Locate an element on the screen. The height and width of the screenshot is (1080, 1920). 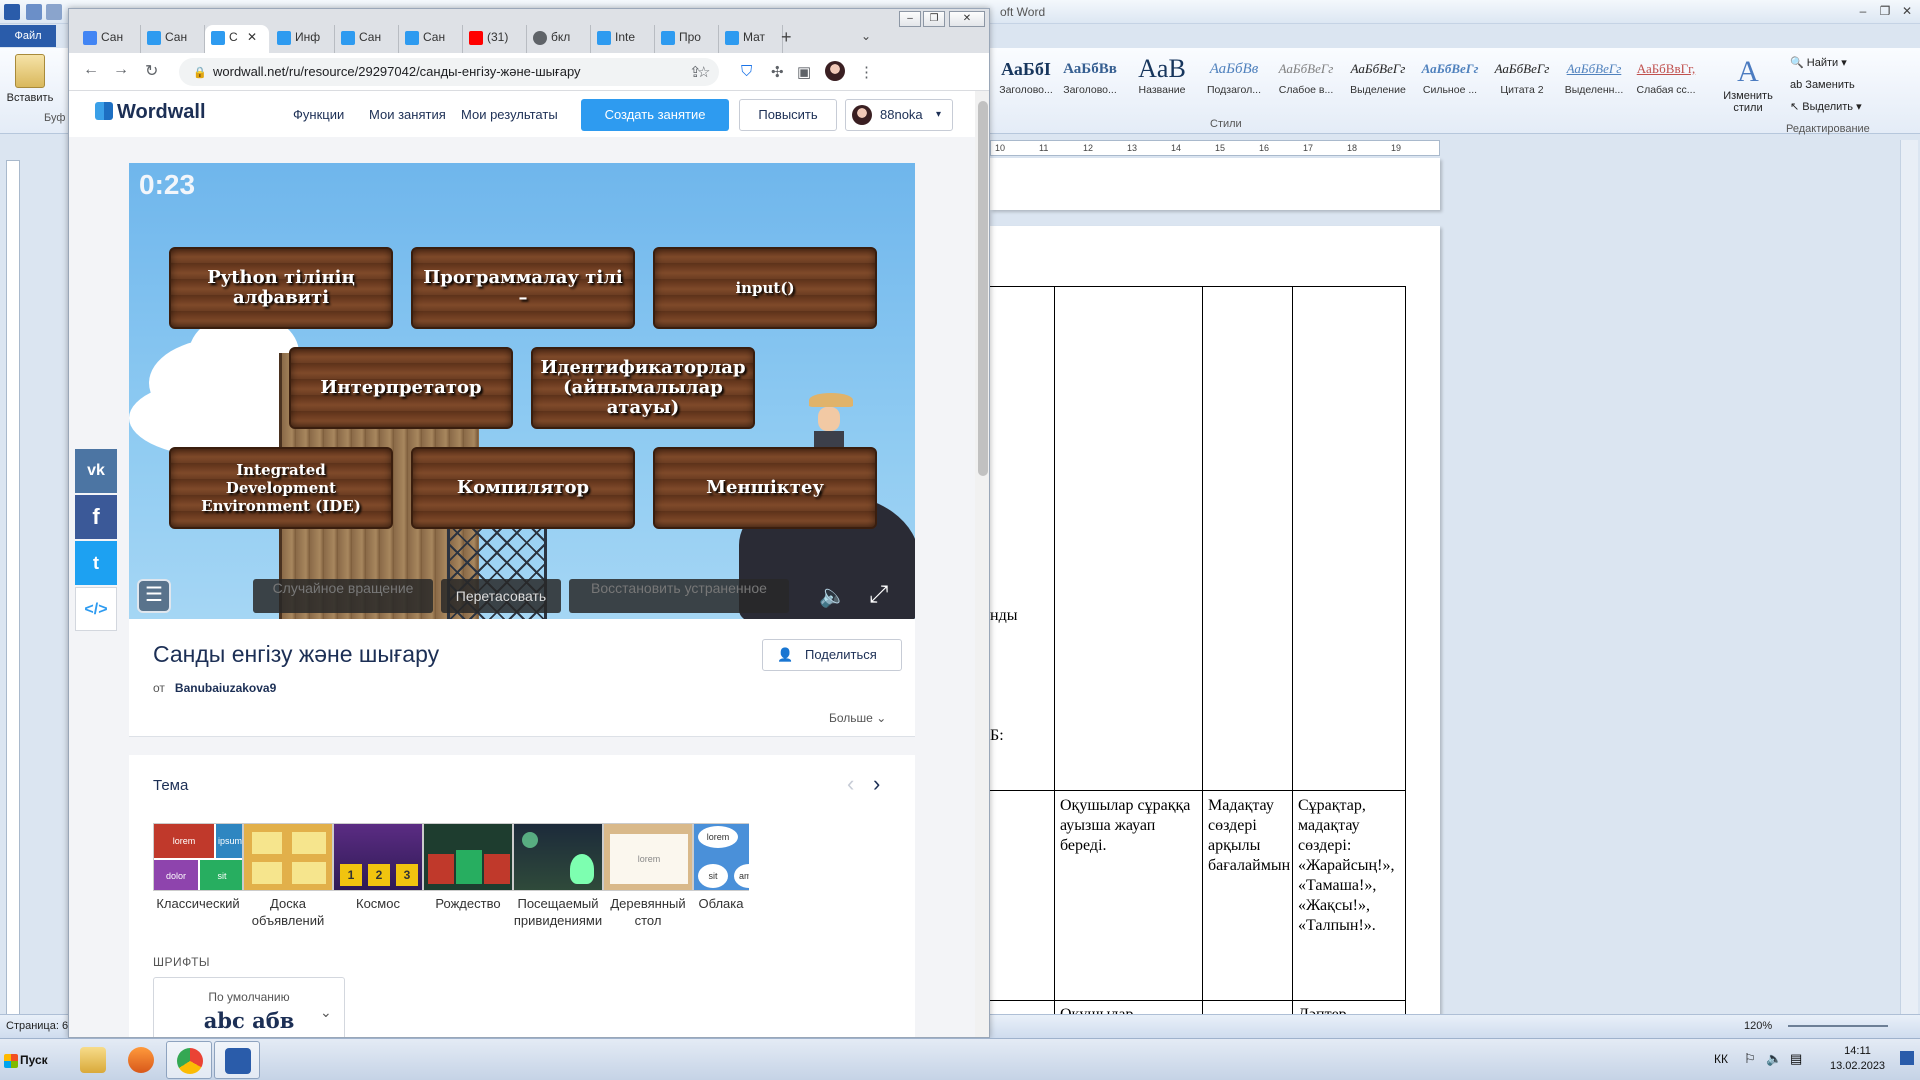
lock-icon: 🔒 is located at coordinates (200, 72).